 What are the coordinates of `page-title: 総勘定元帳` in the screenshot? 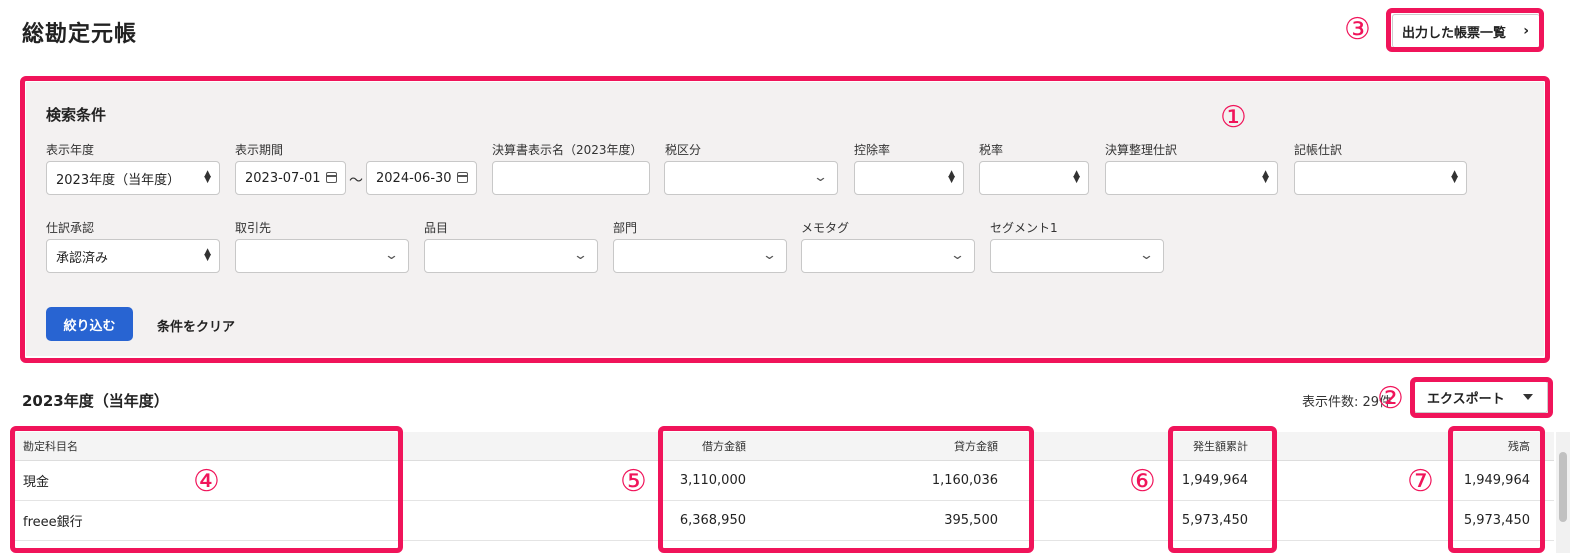 It's located at (80, 34).